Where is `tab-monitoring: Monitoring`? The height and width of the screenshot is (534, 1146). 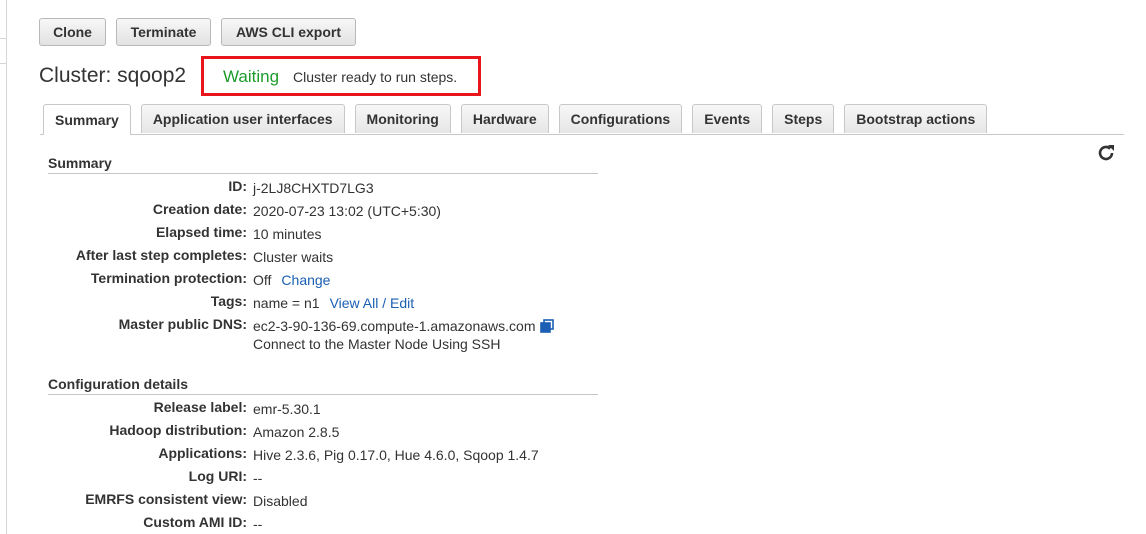
tab-monitoring: Monitoring is located at coordinates (402, 118).